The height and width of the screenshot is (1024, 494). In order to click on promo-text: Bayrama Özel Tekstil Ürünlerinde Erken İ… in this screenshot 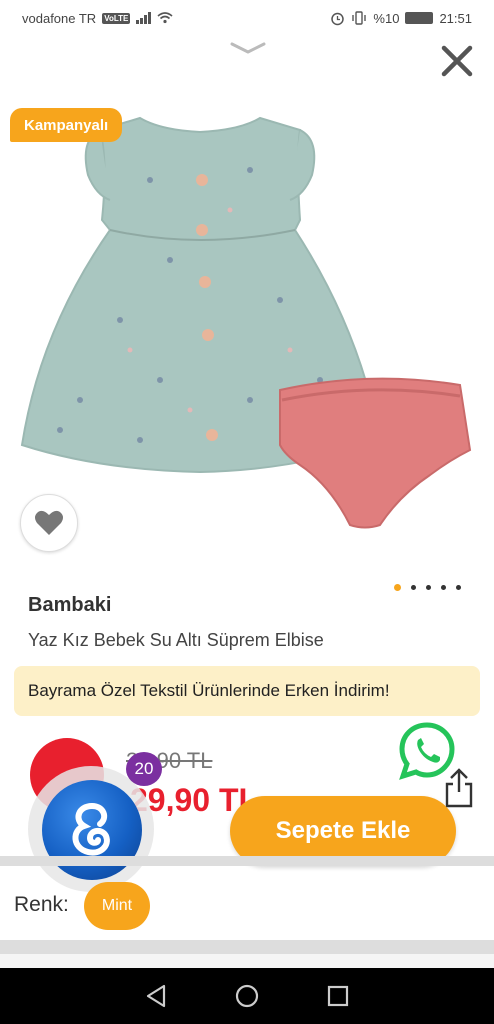, I will do `click(209, 690)`.